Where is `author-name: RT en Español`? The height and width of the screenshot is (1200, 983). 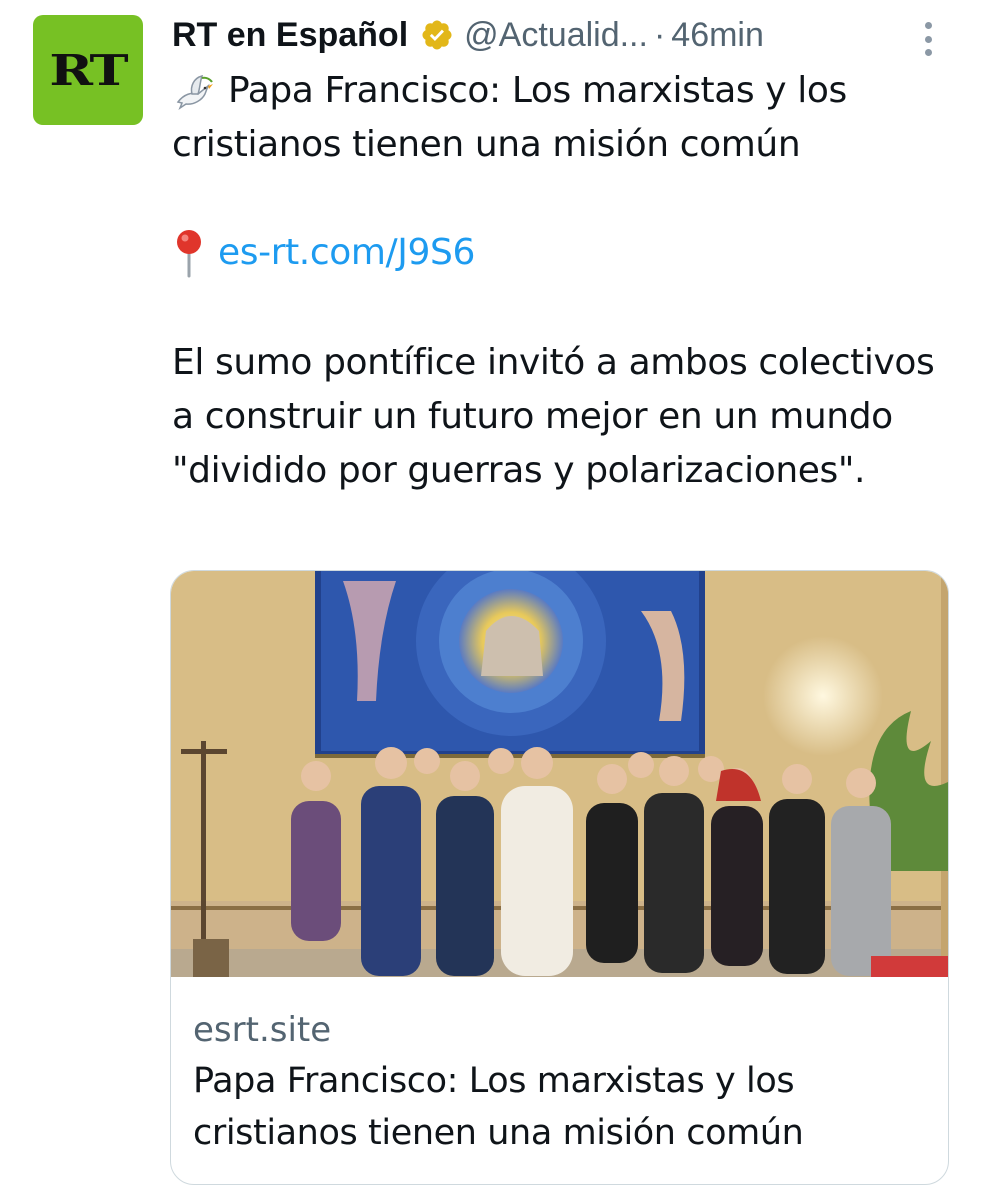
author-name: RT en Español is located at coordinates (290, 35).